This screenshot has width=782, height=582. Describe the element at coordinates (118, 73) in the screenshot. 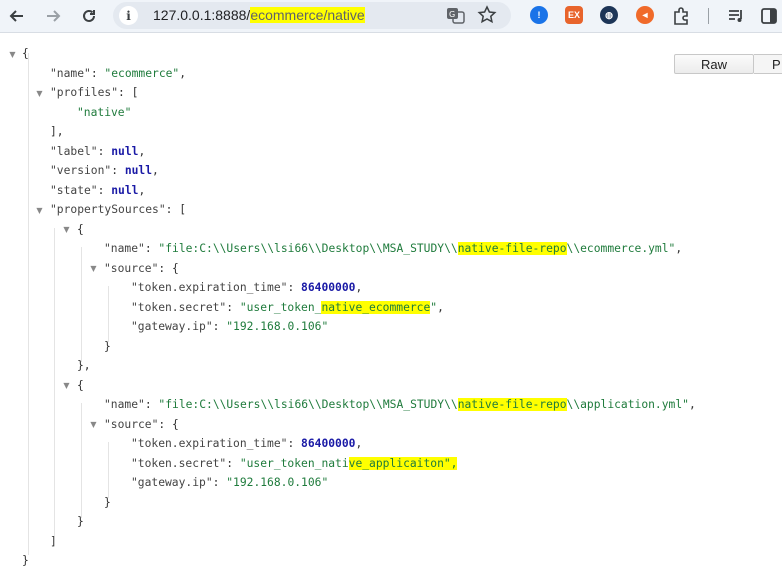

I see `json-line: "name": "ecommerce",` at that location.